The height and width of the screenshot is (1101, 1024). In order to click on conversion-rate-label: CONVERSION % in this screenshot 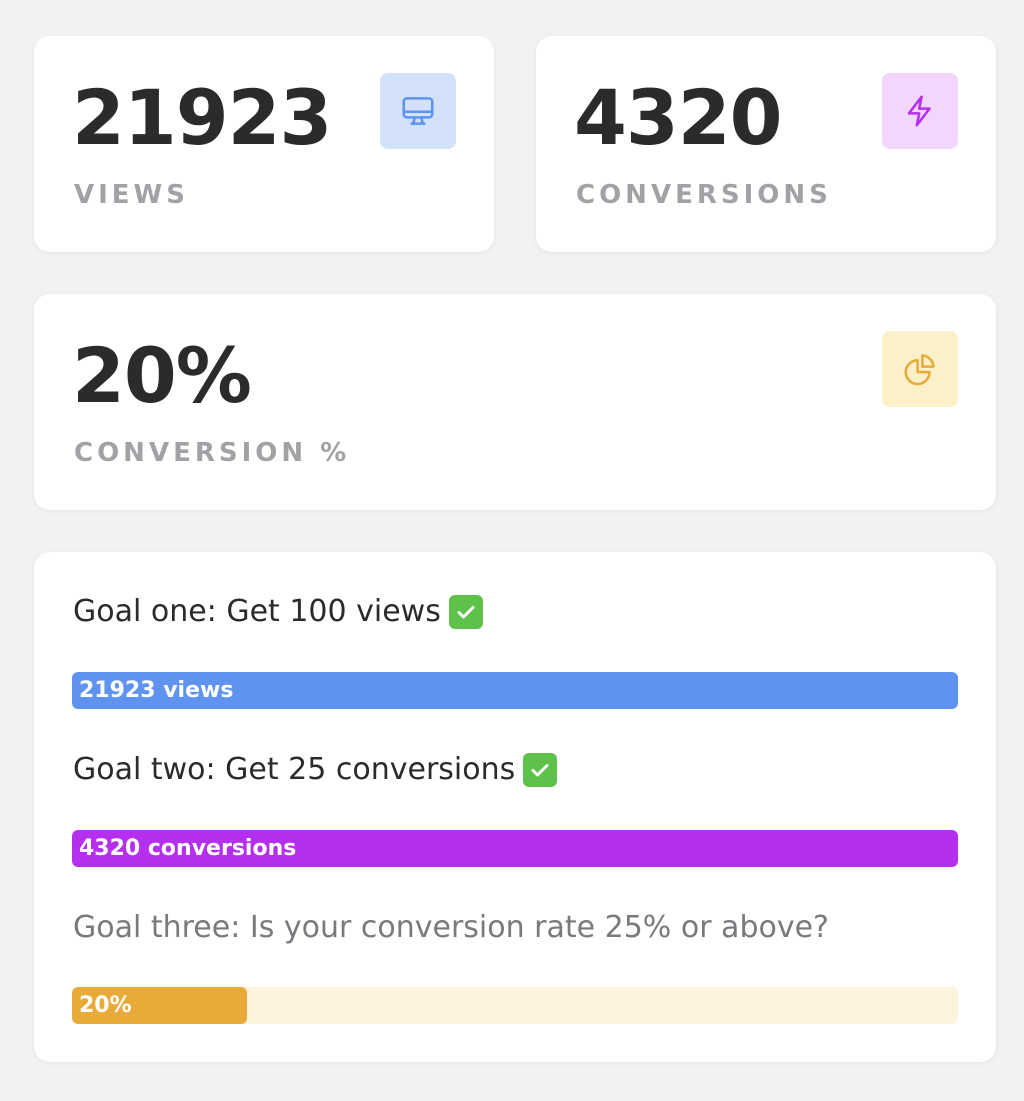, I will do `click(212, 453)`.